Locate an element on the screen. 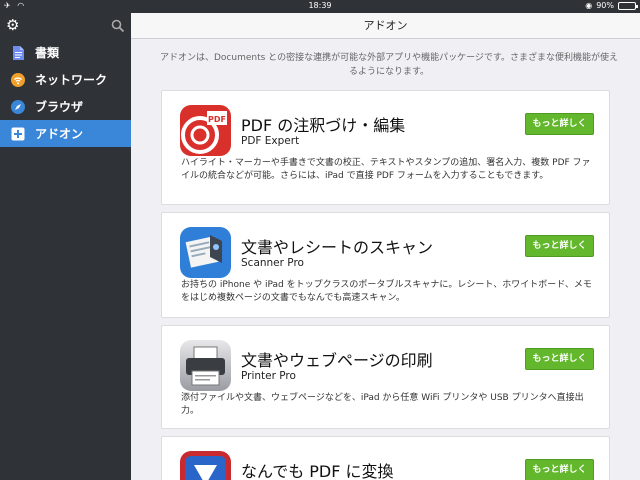 Image resolution: width=640 pixels, height=480 pixels. sidebar-item-network: ネットワーク is located at coordinates (65, 79).